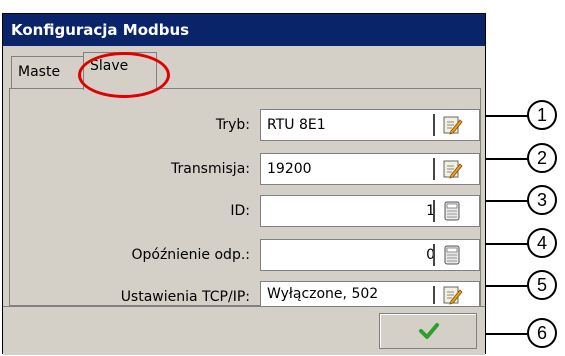 Image resolution: width=565 pixels, height=356 pixels. Describe the element at coordinates (370, 169) in the screenshot. I see `baudrate-field: 19200` at that location.